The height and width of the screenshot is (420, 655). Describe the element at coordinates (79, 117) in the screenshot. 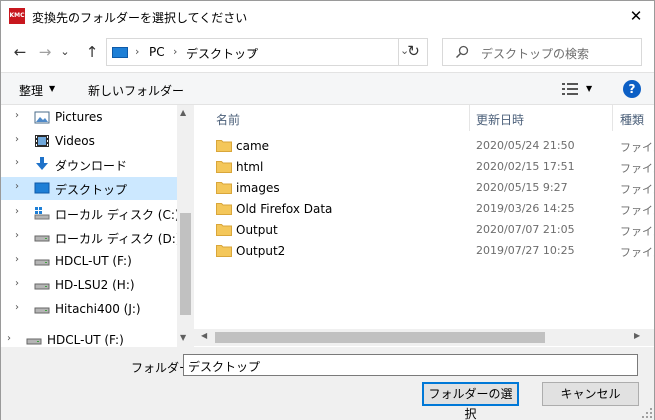

I see `tree-item-label: Pictures` at that location.